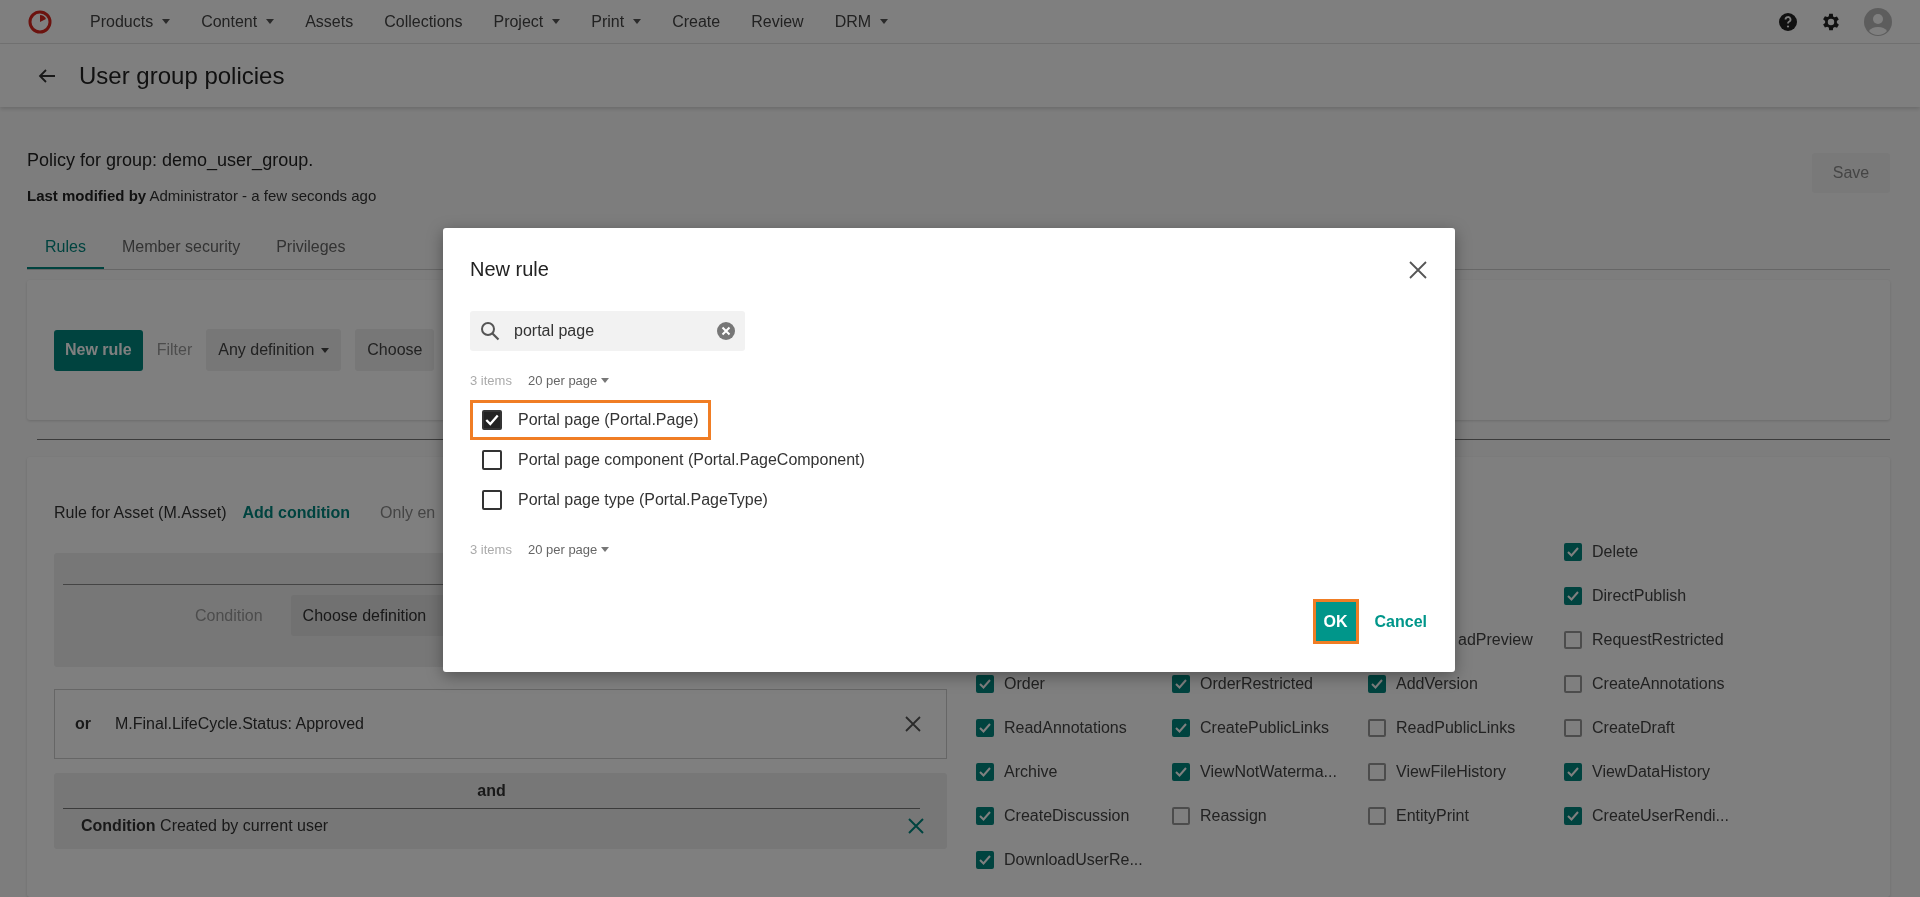 The width and height of the screenshot is (1920, 897). Describe the element at coordinates (1233, 816) in the screenshot. I see `permission-label: Reassign` at that location.